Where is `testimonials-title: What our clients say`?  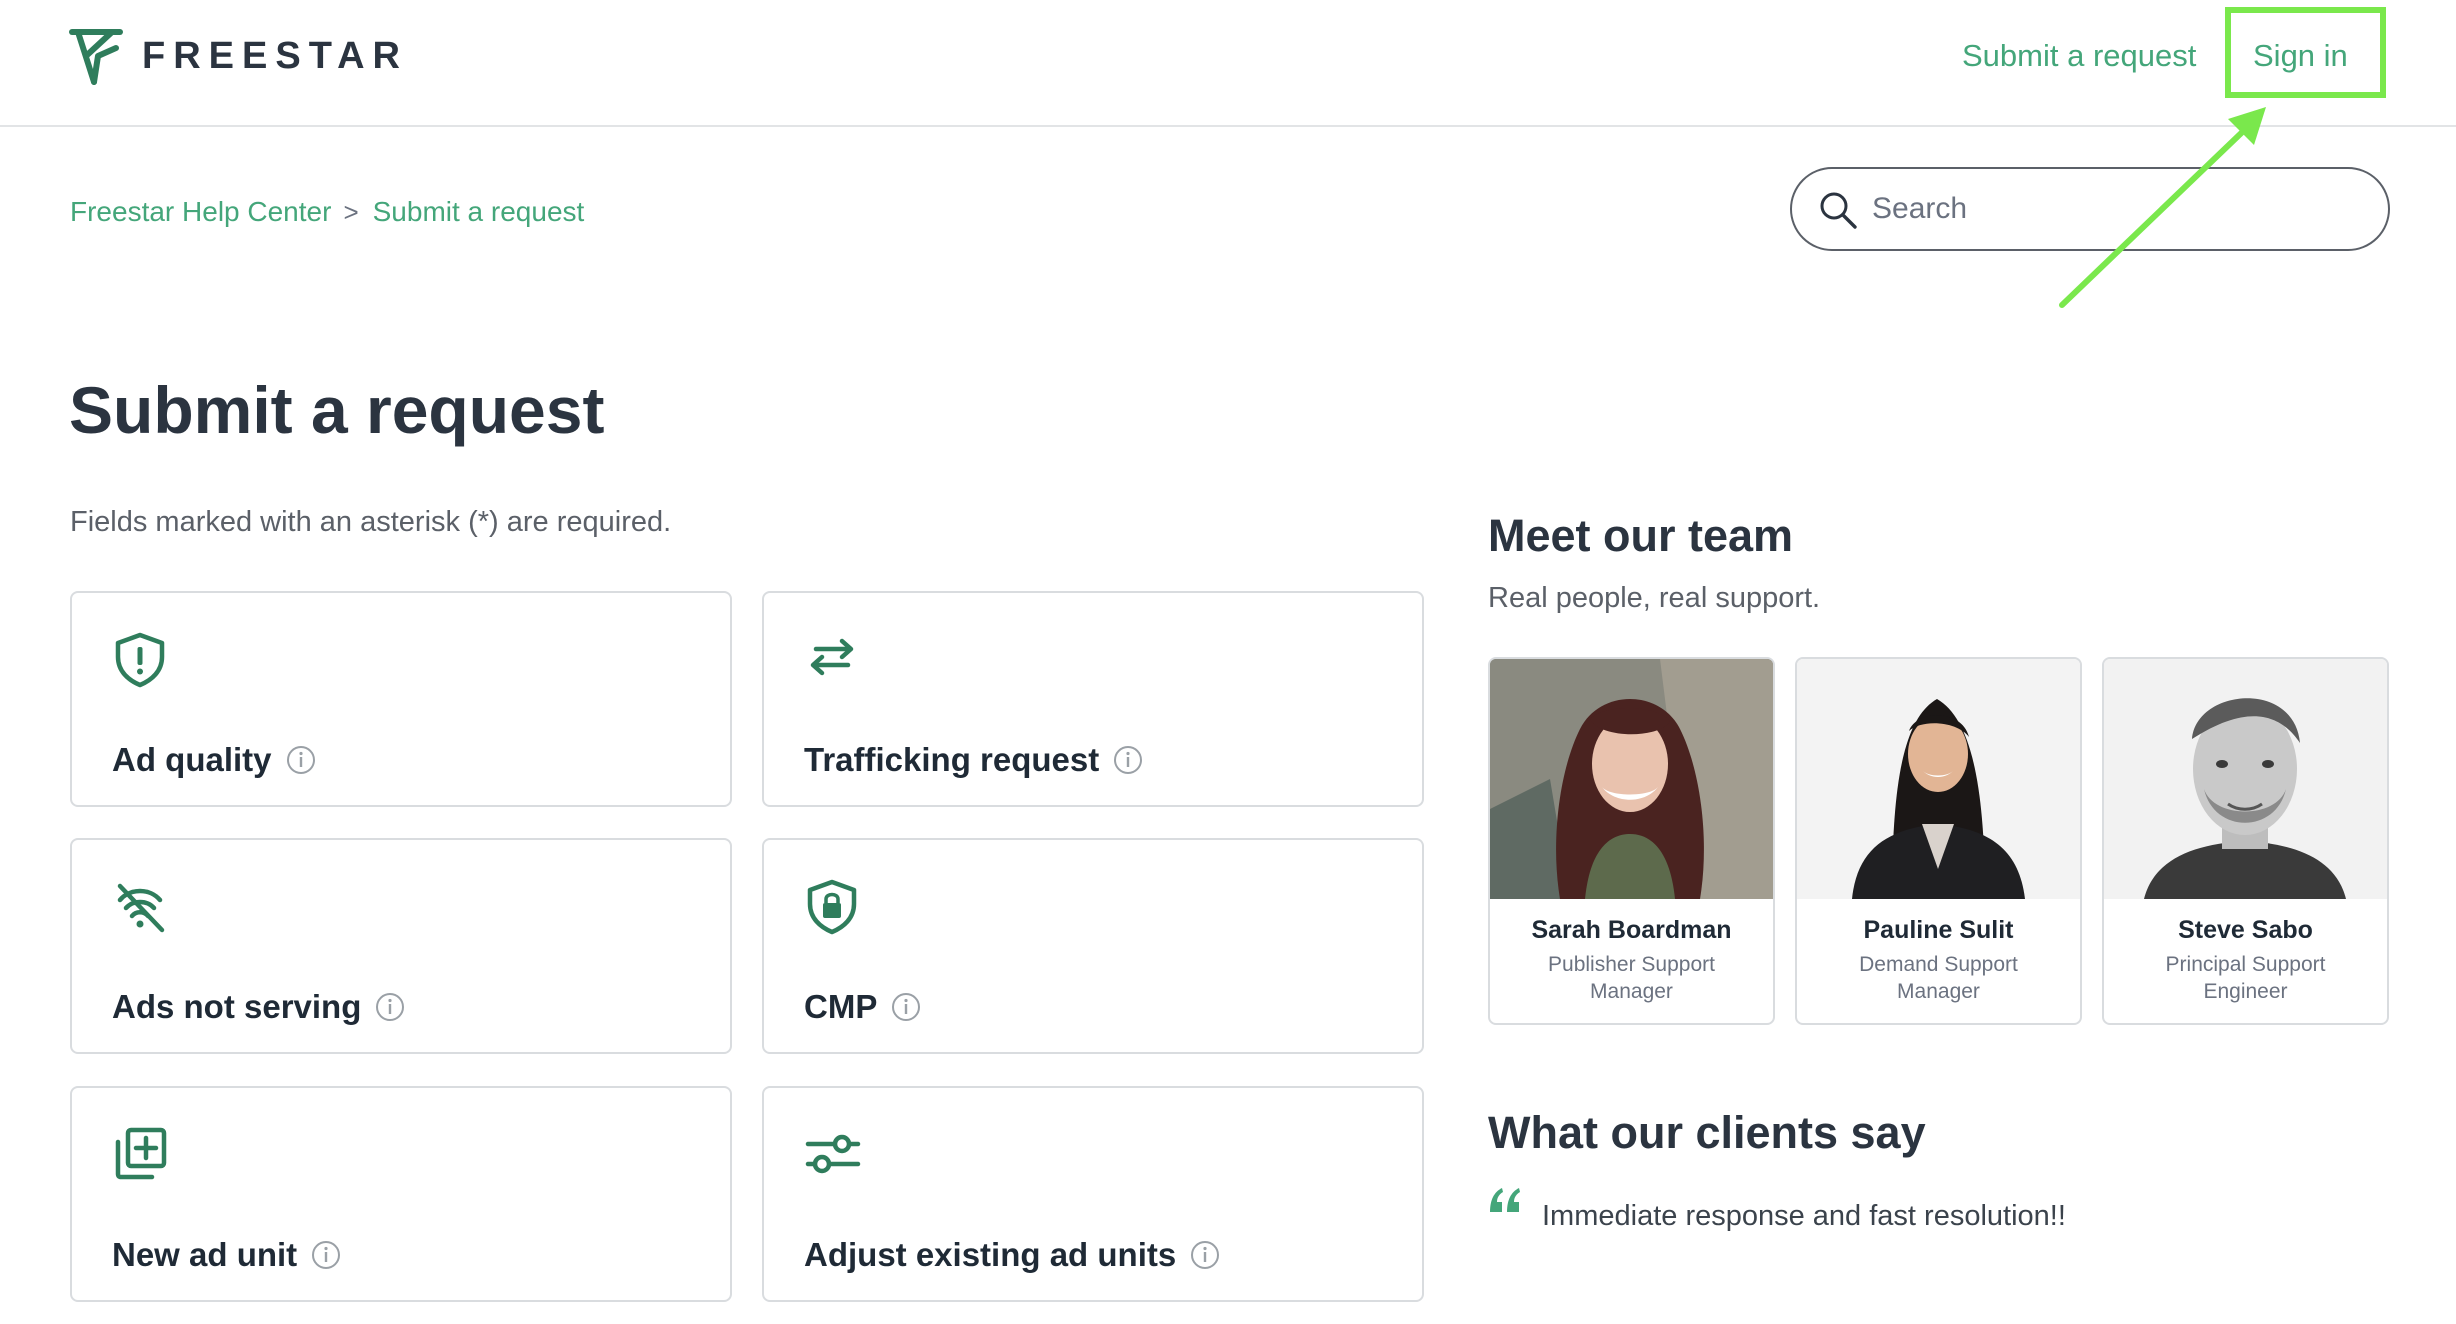
testimonials-title: What our clients say is located at coordinates (1707, 1132).